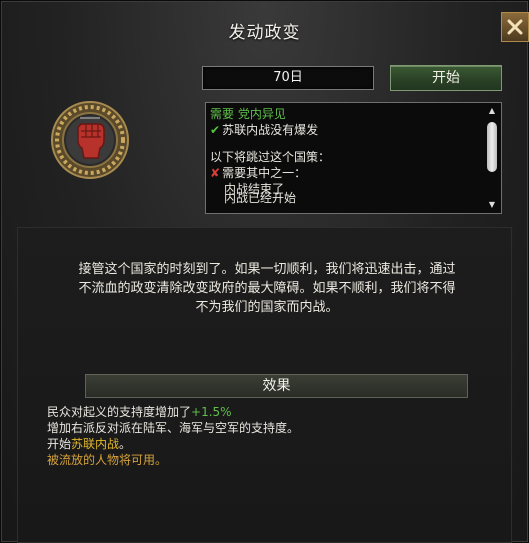  Describe the element at coordinates (173, 428) in the screenshot. I see `effect-line: 增加右派反对派在陆军、海军与空军的支持度。` at that location.